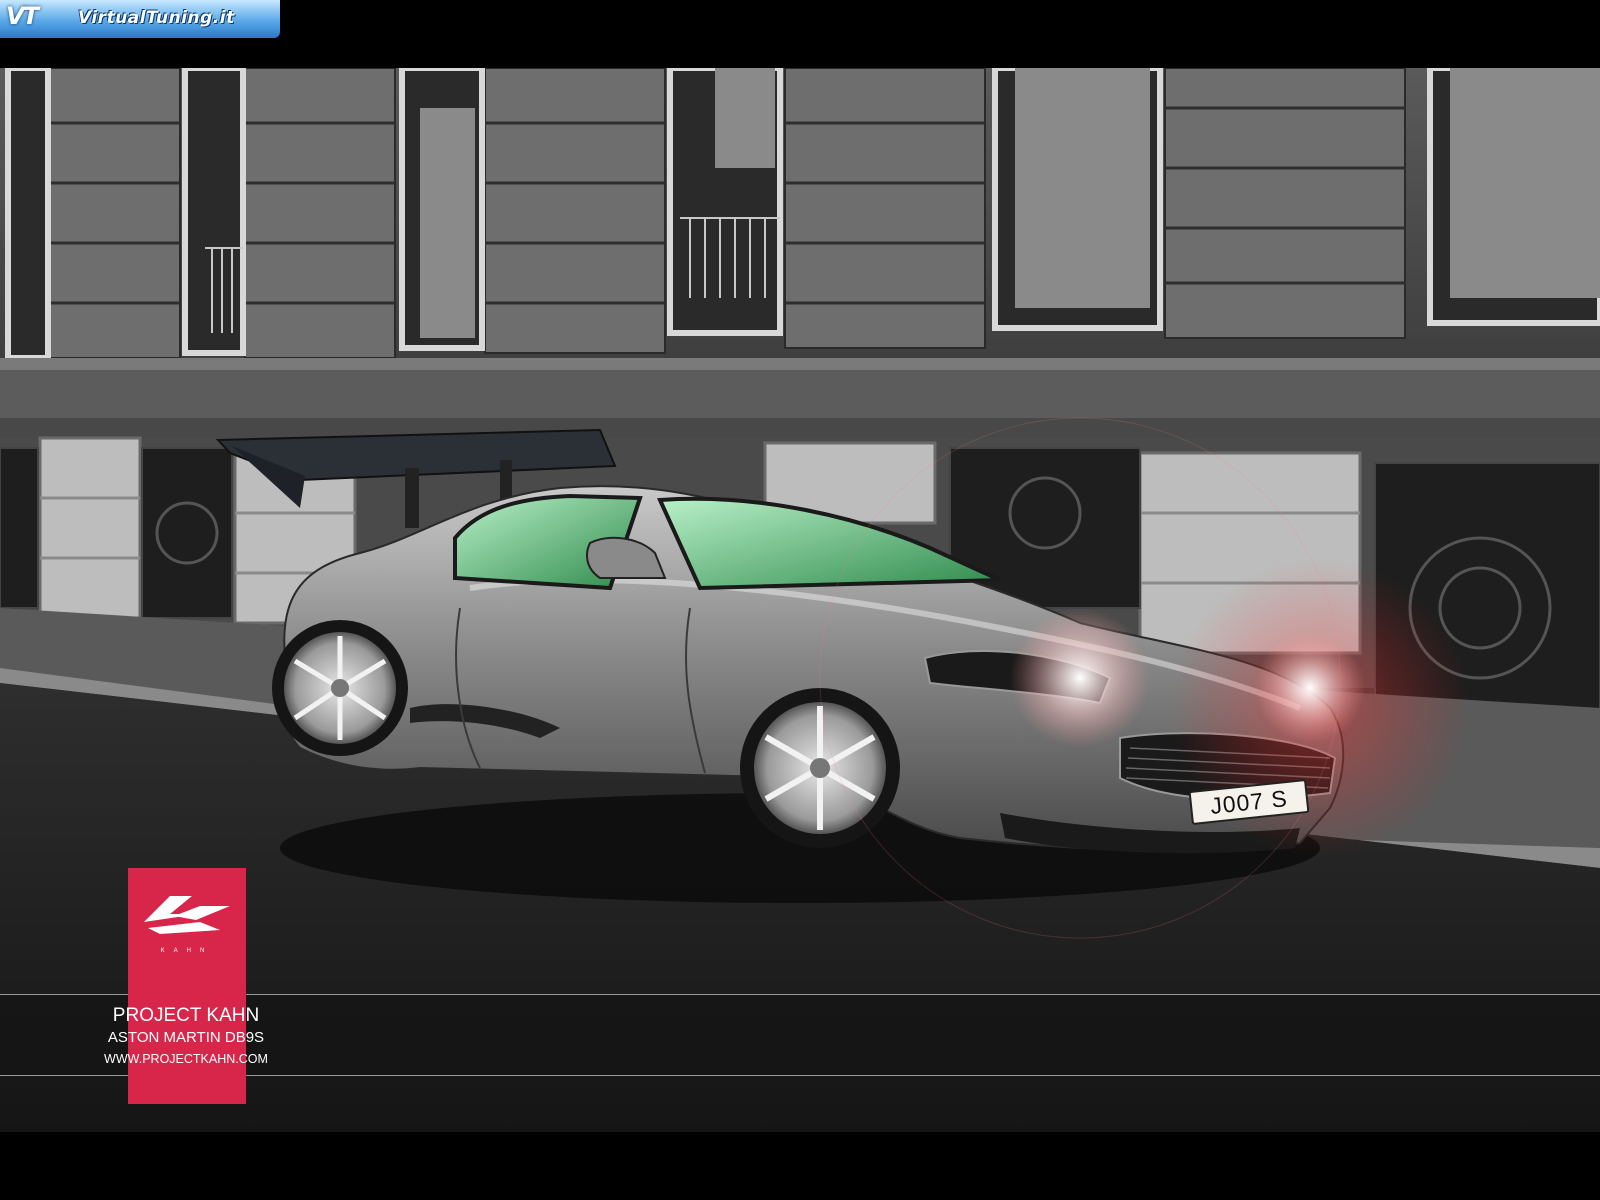  What do you see at coordinates (800, 1166) in the screenshot?
I see `bottom-letterbox` at bounding box center [800, 1166].